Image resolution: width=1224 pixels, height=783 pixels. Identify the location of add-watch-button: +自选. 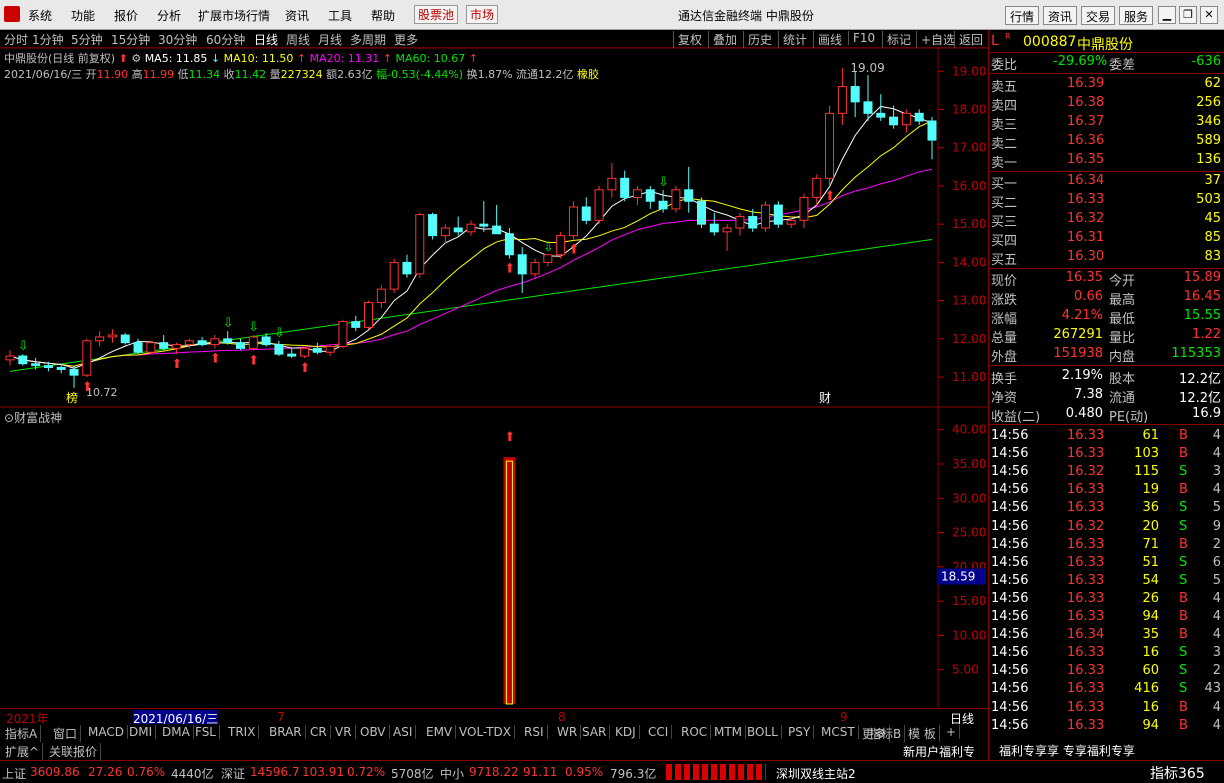
(935, 39).